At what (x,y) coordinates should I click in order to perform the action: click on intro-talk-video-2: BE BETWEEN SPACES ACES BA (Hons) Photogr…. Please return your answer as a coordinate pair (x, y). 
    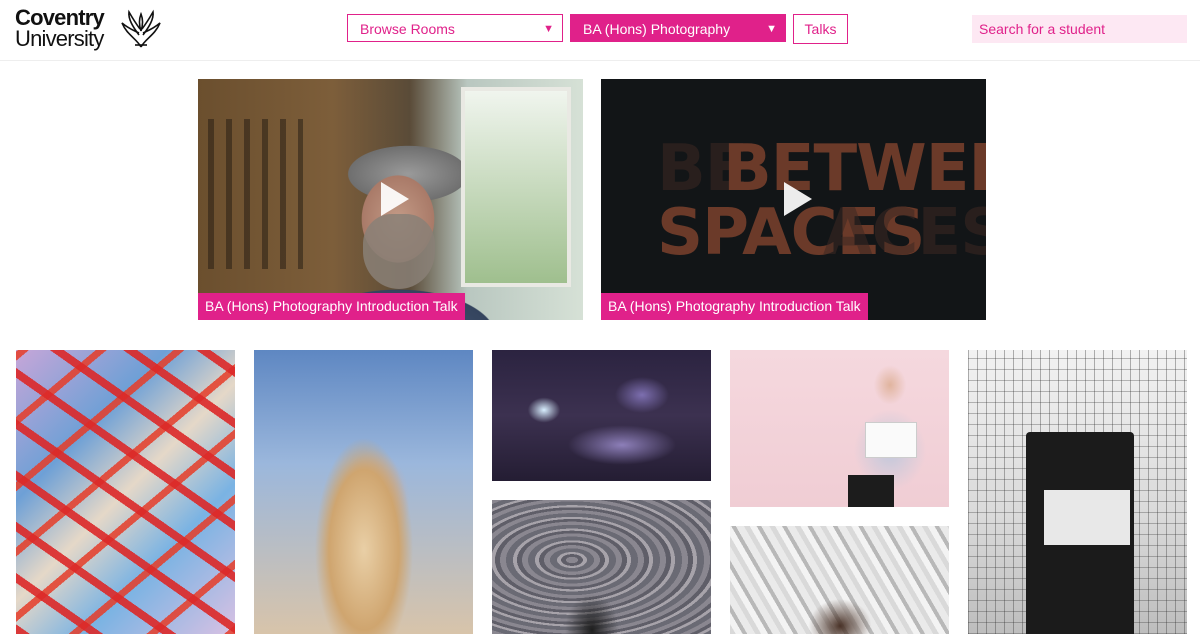
    Looking at the image, I should click on (793, 199).